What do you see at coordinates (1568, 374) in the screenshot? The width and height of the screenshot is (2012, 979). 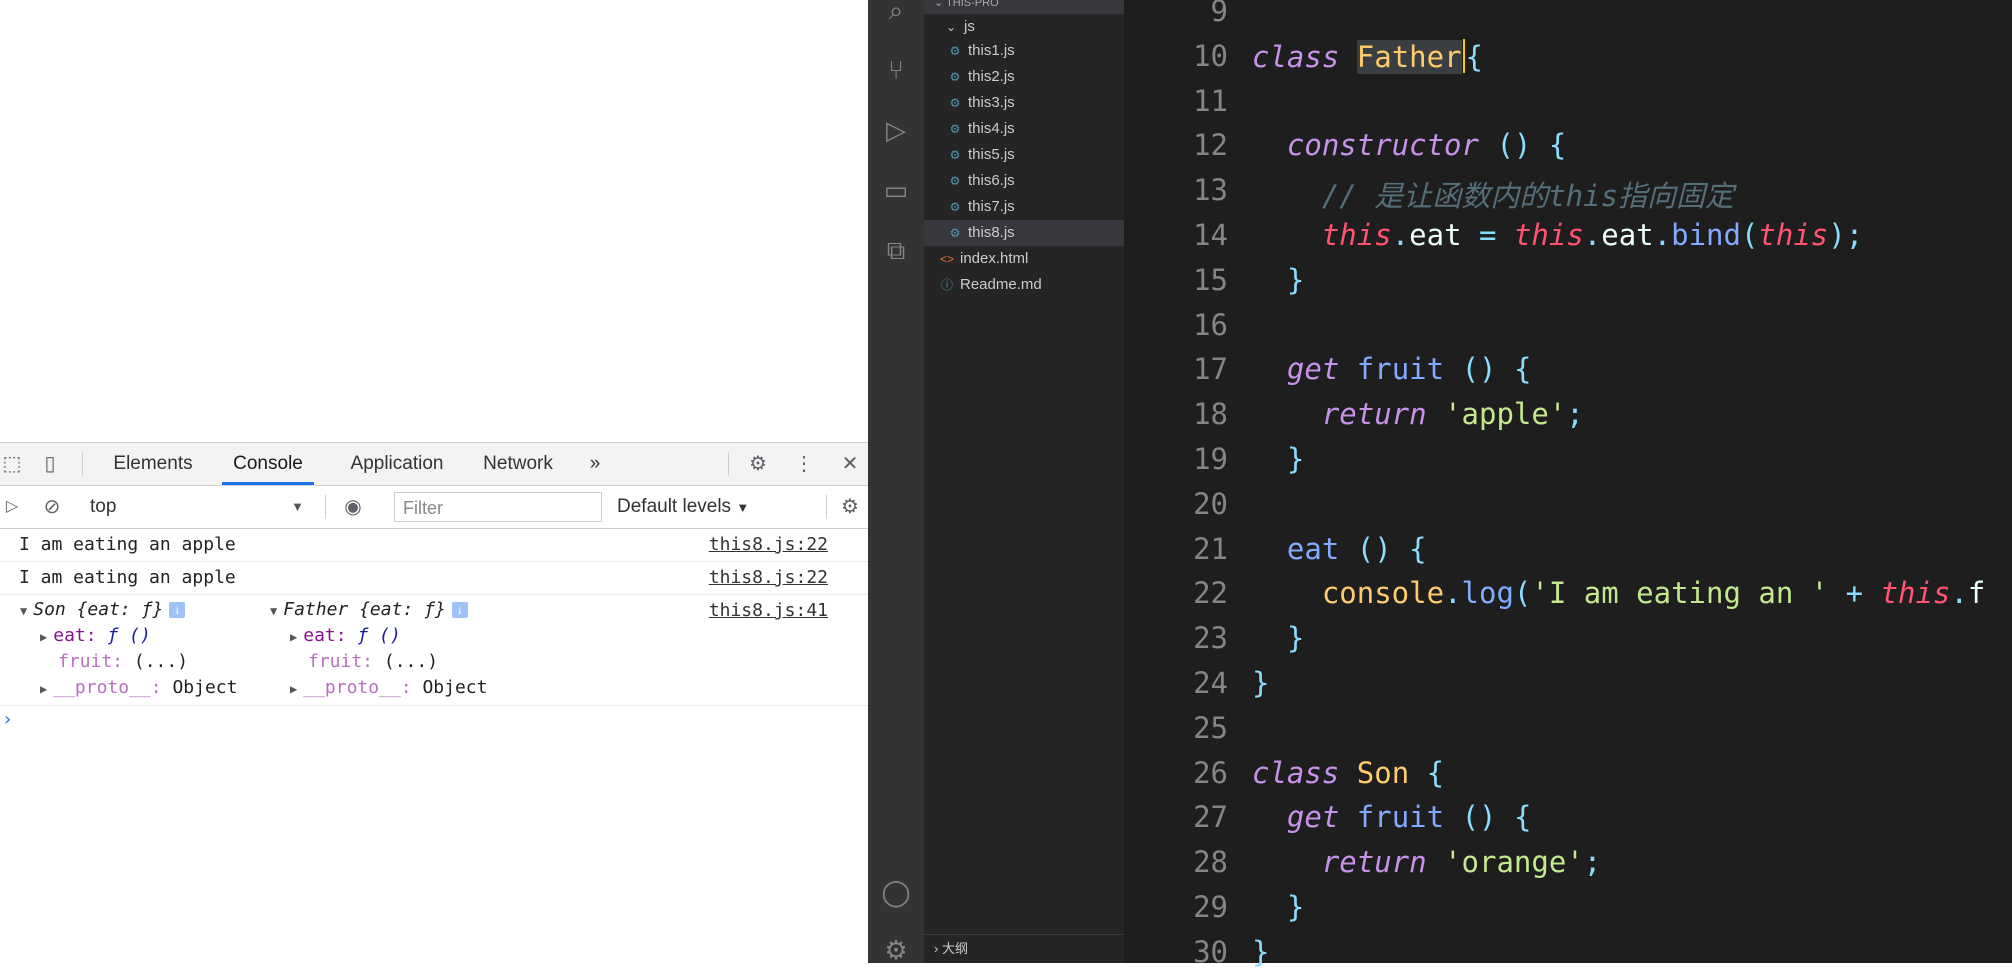 I see `code-line: 17 get fruit () {` at bounding box center [1568, 374].